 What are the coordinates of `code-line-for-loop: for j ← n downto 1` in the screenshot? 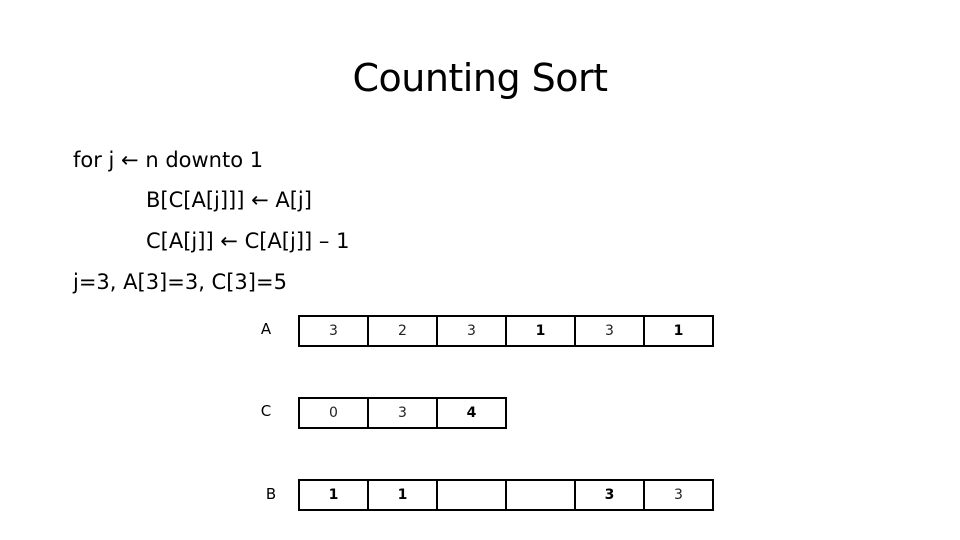 It's located at (168, 160).